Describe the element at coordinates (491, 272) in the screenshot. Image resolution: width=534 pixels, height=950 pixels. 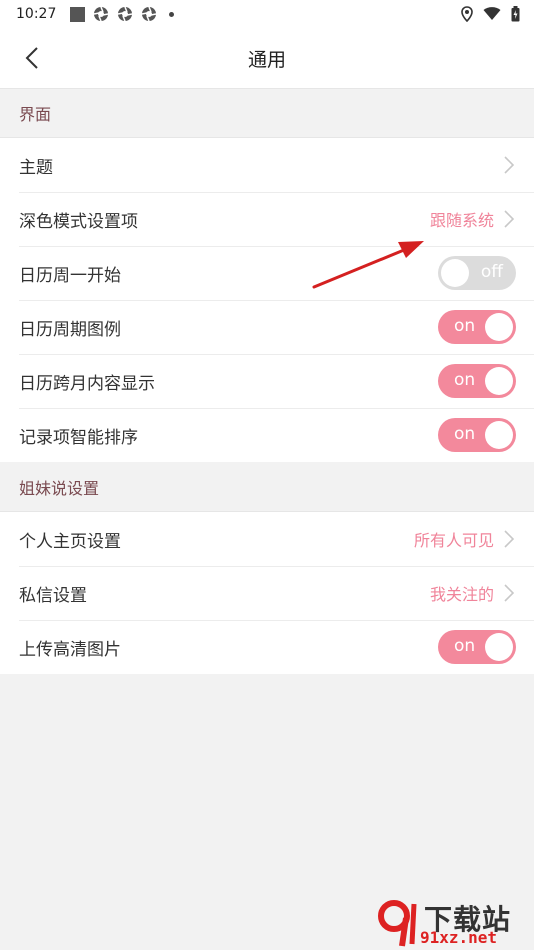
I see `toggle-state-text: off` at that location.